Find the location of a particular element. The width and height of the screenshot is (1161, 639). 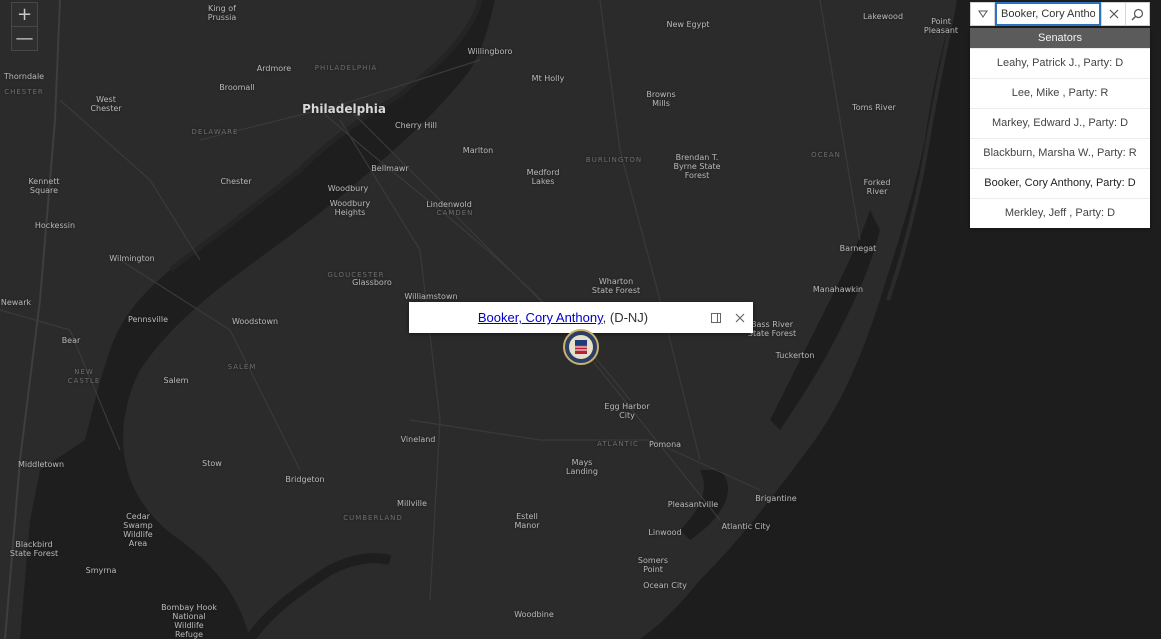

map-label: CAMDEN is located at coordinates (455, 213).